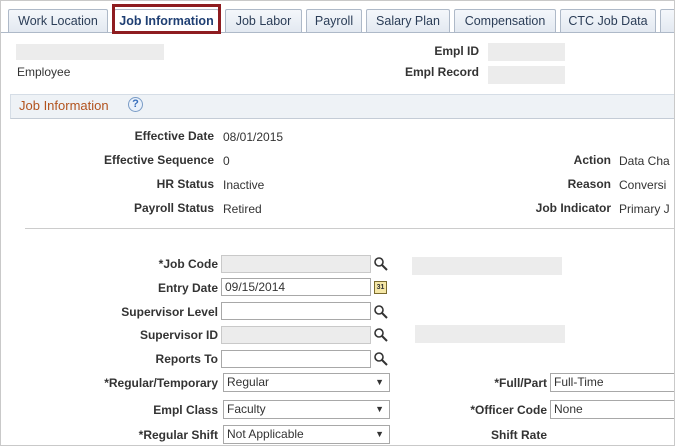 This screenshot has height=446, width=675. What do you see at coordinates (526, 52) in the screenshot?
I see `empl-id-value` at bounding box center [526, 52].